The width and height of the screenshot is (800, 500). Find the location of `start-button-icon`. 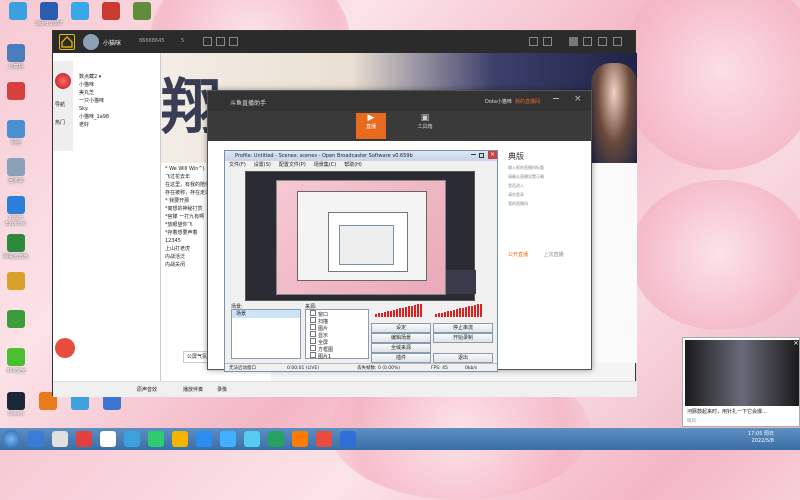

start-button-icon is located at coordinates (11, 439).